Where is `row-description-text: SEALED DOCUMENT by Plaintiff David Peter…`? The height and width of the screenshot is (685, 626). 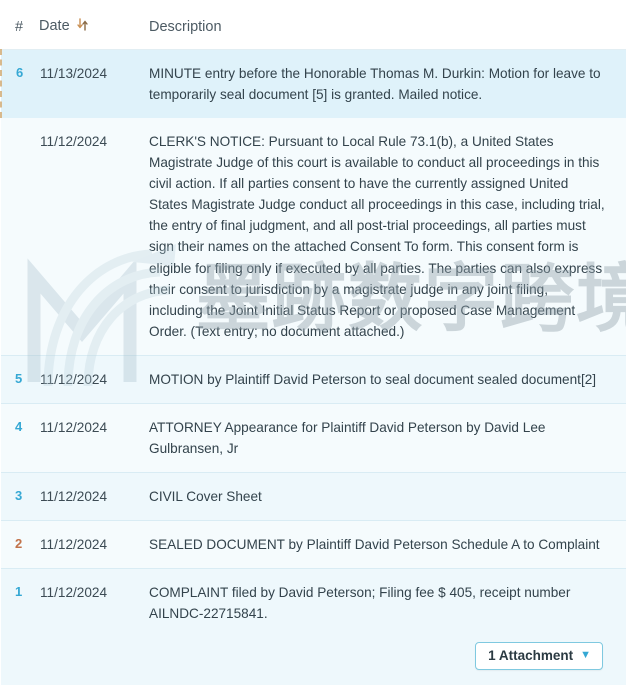
row-description-text: SEALED DOCUMENT by Plaintiff David Peter… is located at coordinates (374, 544).